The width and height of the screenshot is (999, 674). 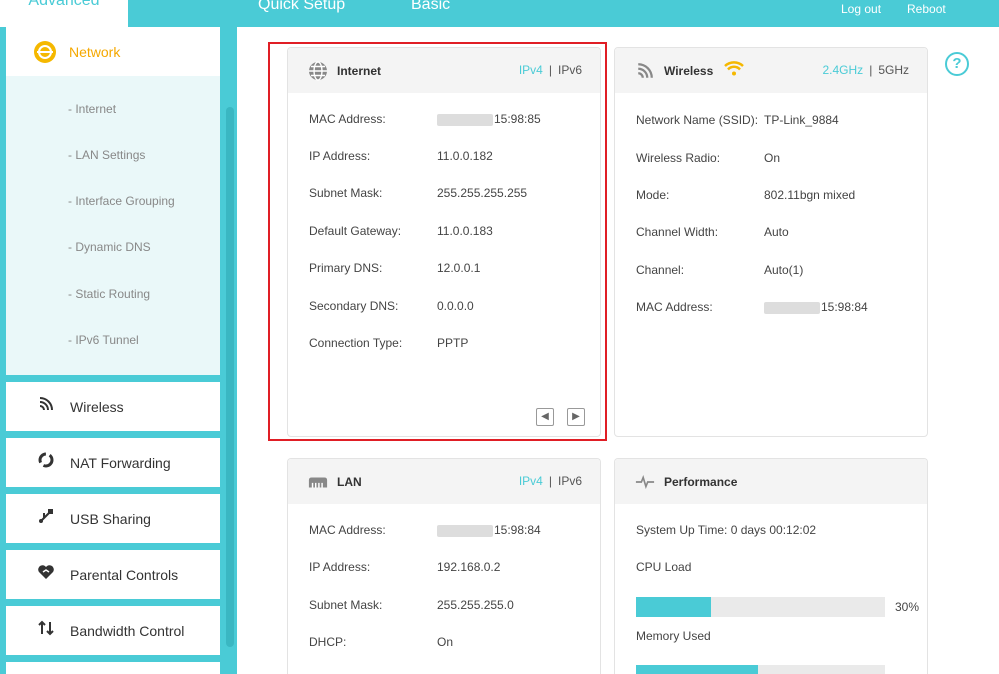 I want to click on uptime-text: System Up Time: 0 days 00:12:02, so click(x=726, y=530).